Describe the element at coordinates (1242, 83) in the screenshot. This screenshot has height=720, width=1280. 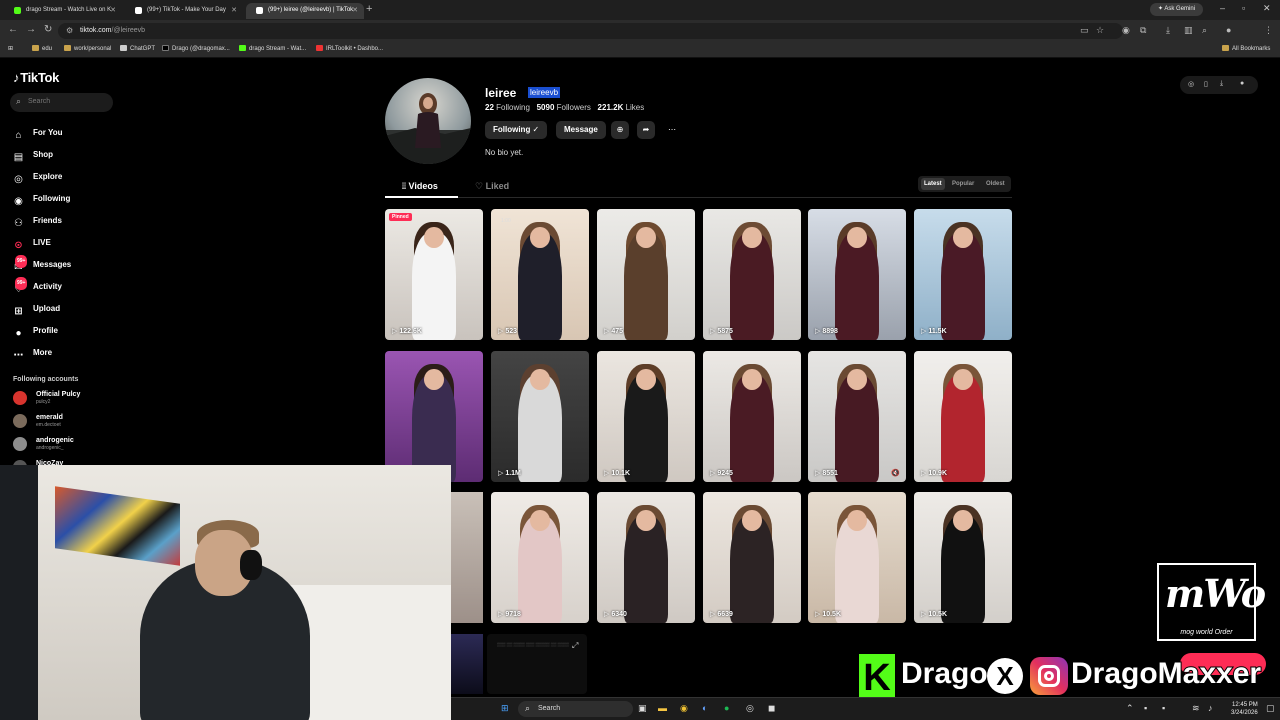
I see `user-avatar-icon: ●` at that location.